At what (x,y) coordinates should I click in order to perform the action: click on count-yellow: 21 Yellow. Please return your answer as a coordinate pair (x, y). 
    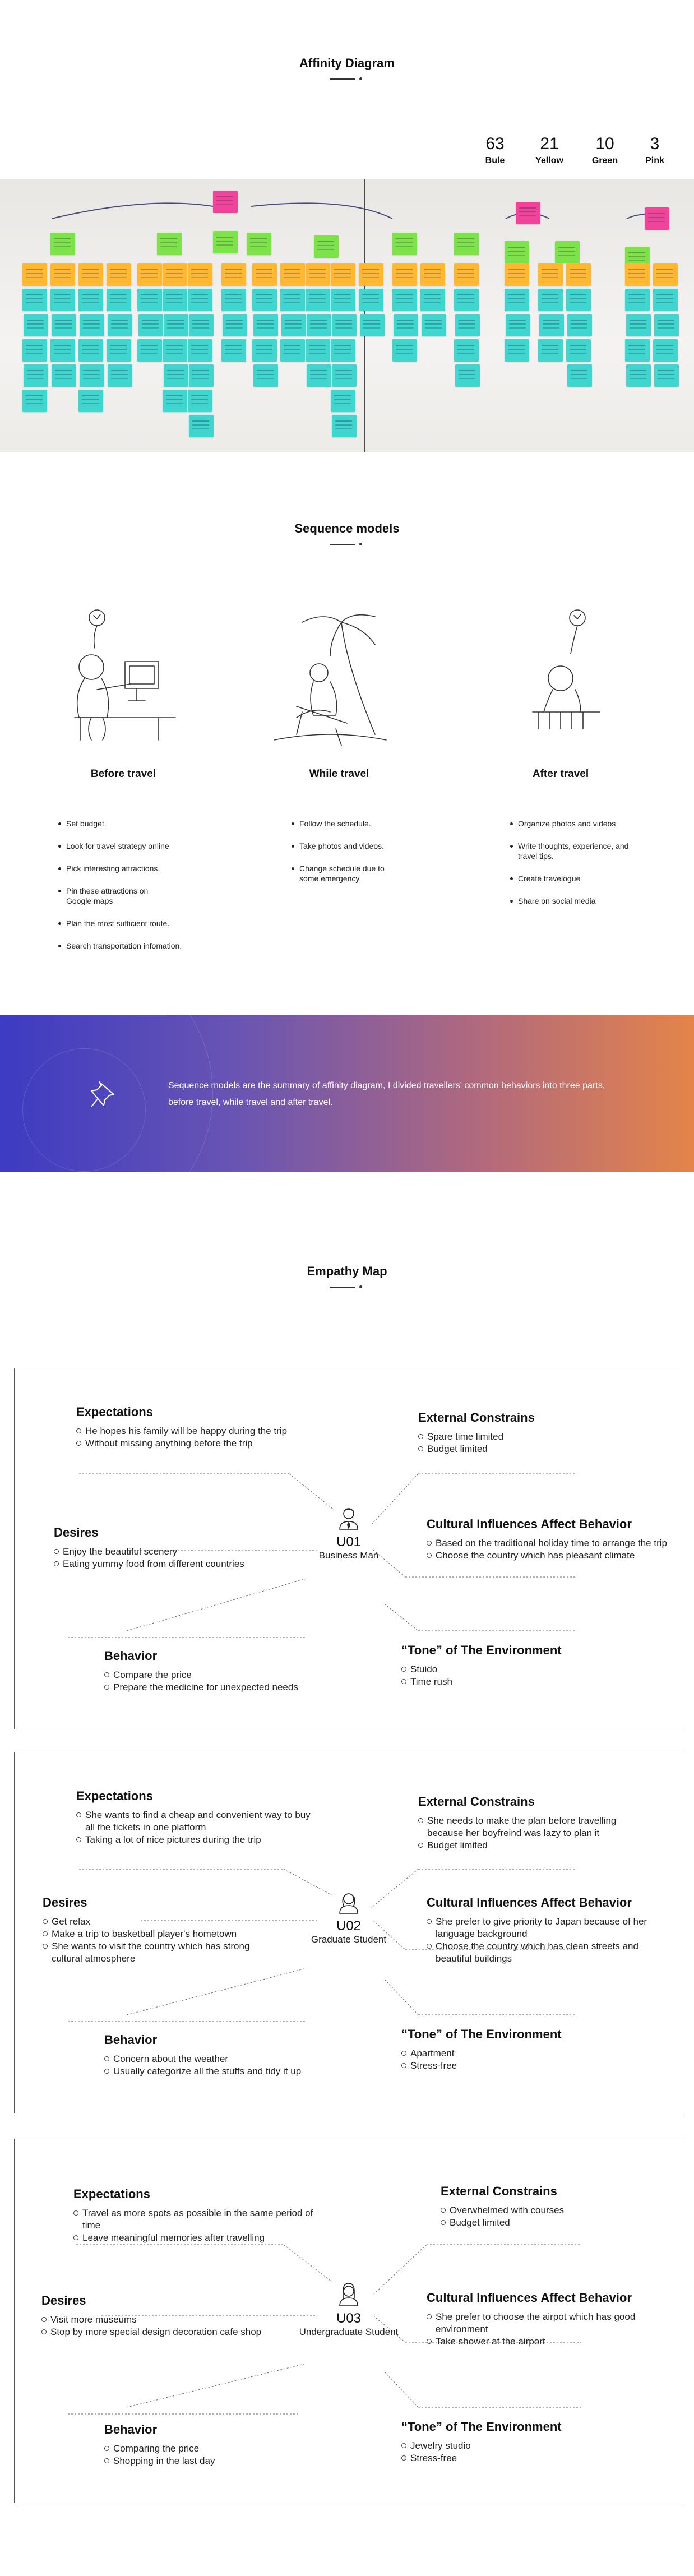
    Looking at the image, I should click on (549, 150).